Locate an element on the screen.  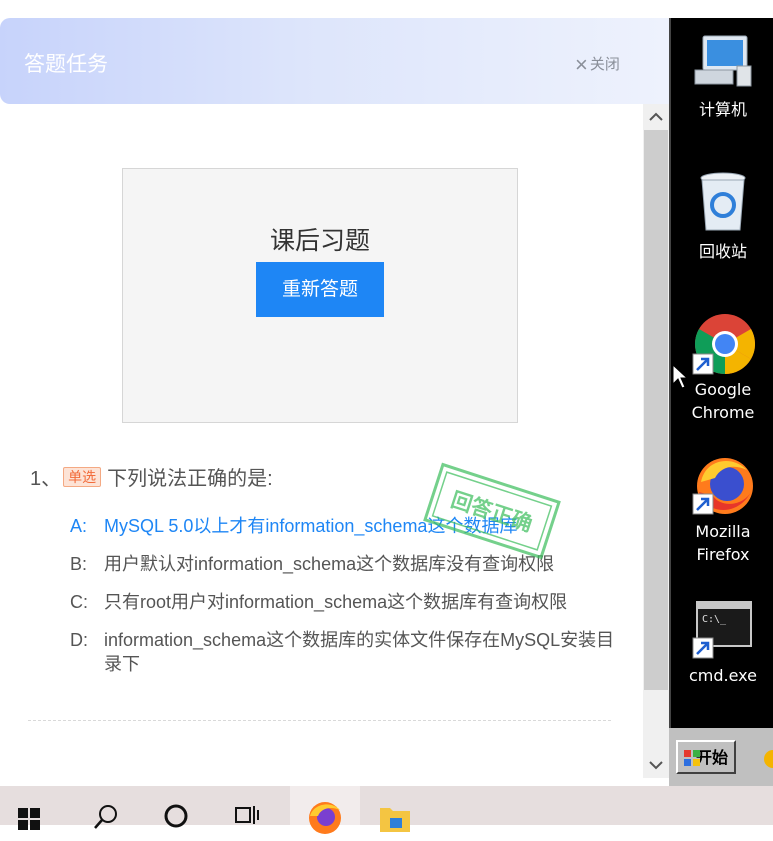
chevron-down-icon is located at coordinates (656, 765).